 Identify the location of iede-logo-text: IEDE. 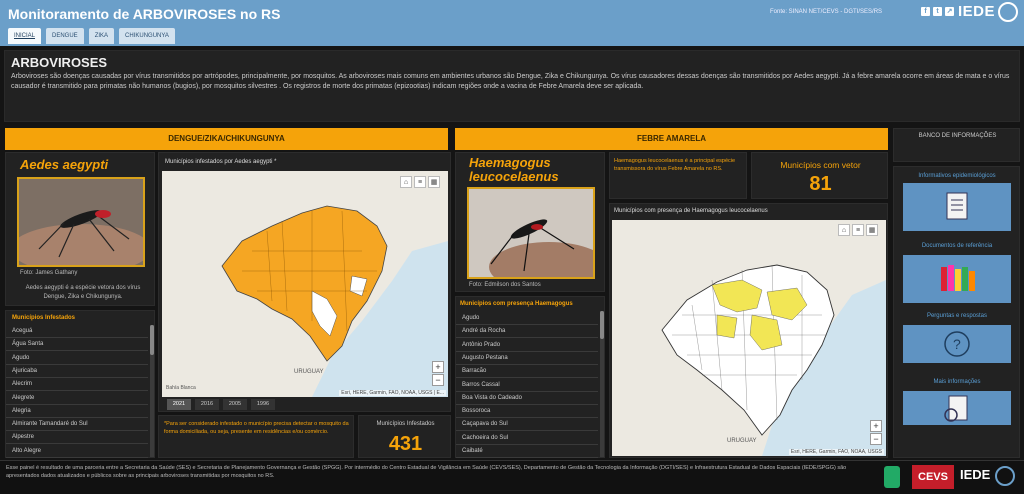
(977, 11).